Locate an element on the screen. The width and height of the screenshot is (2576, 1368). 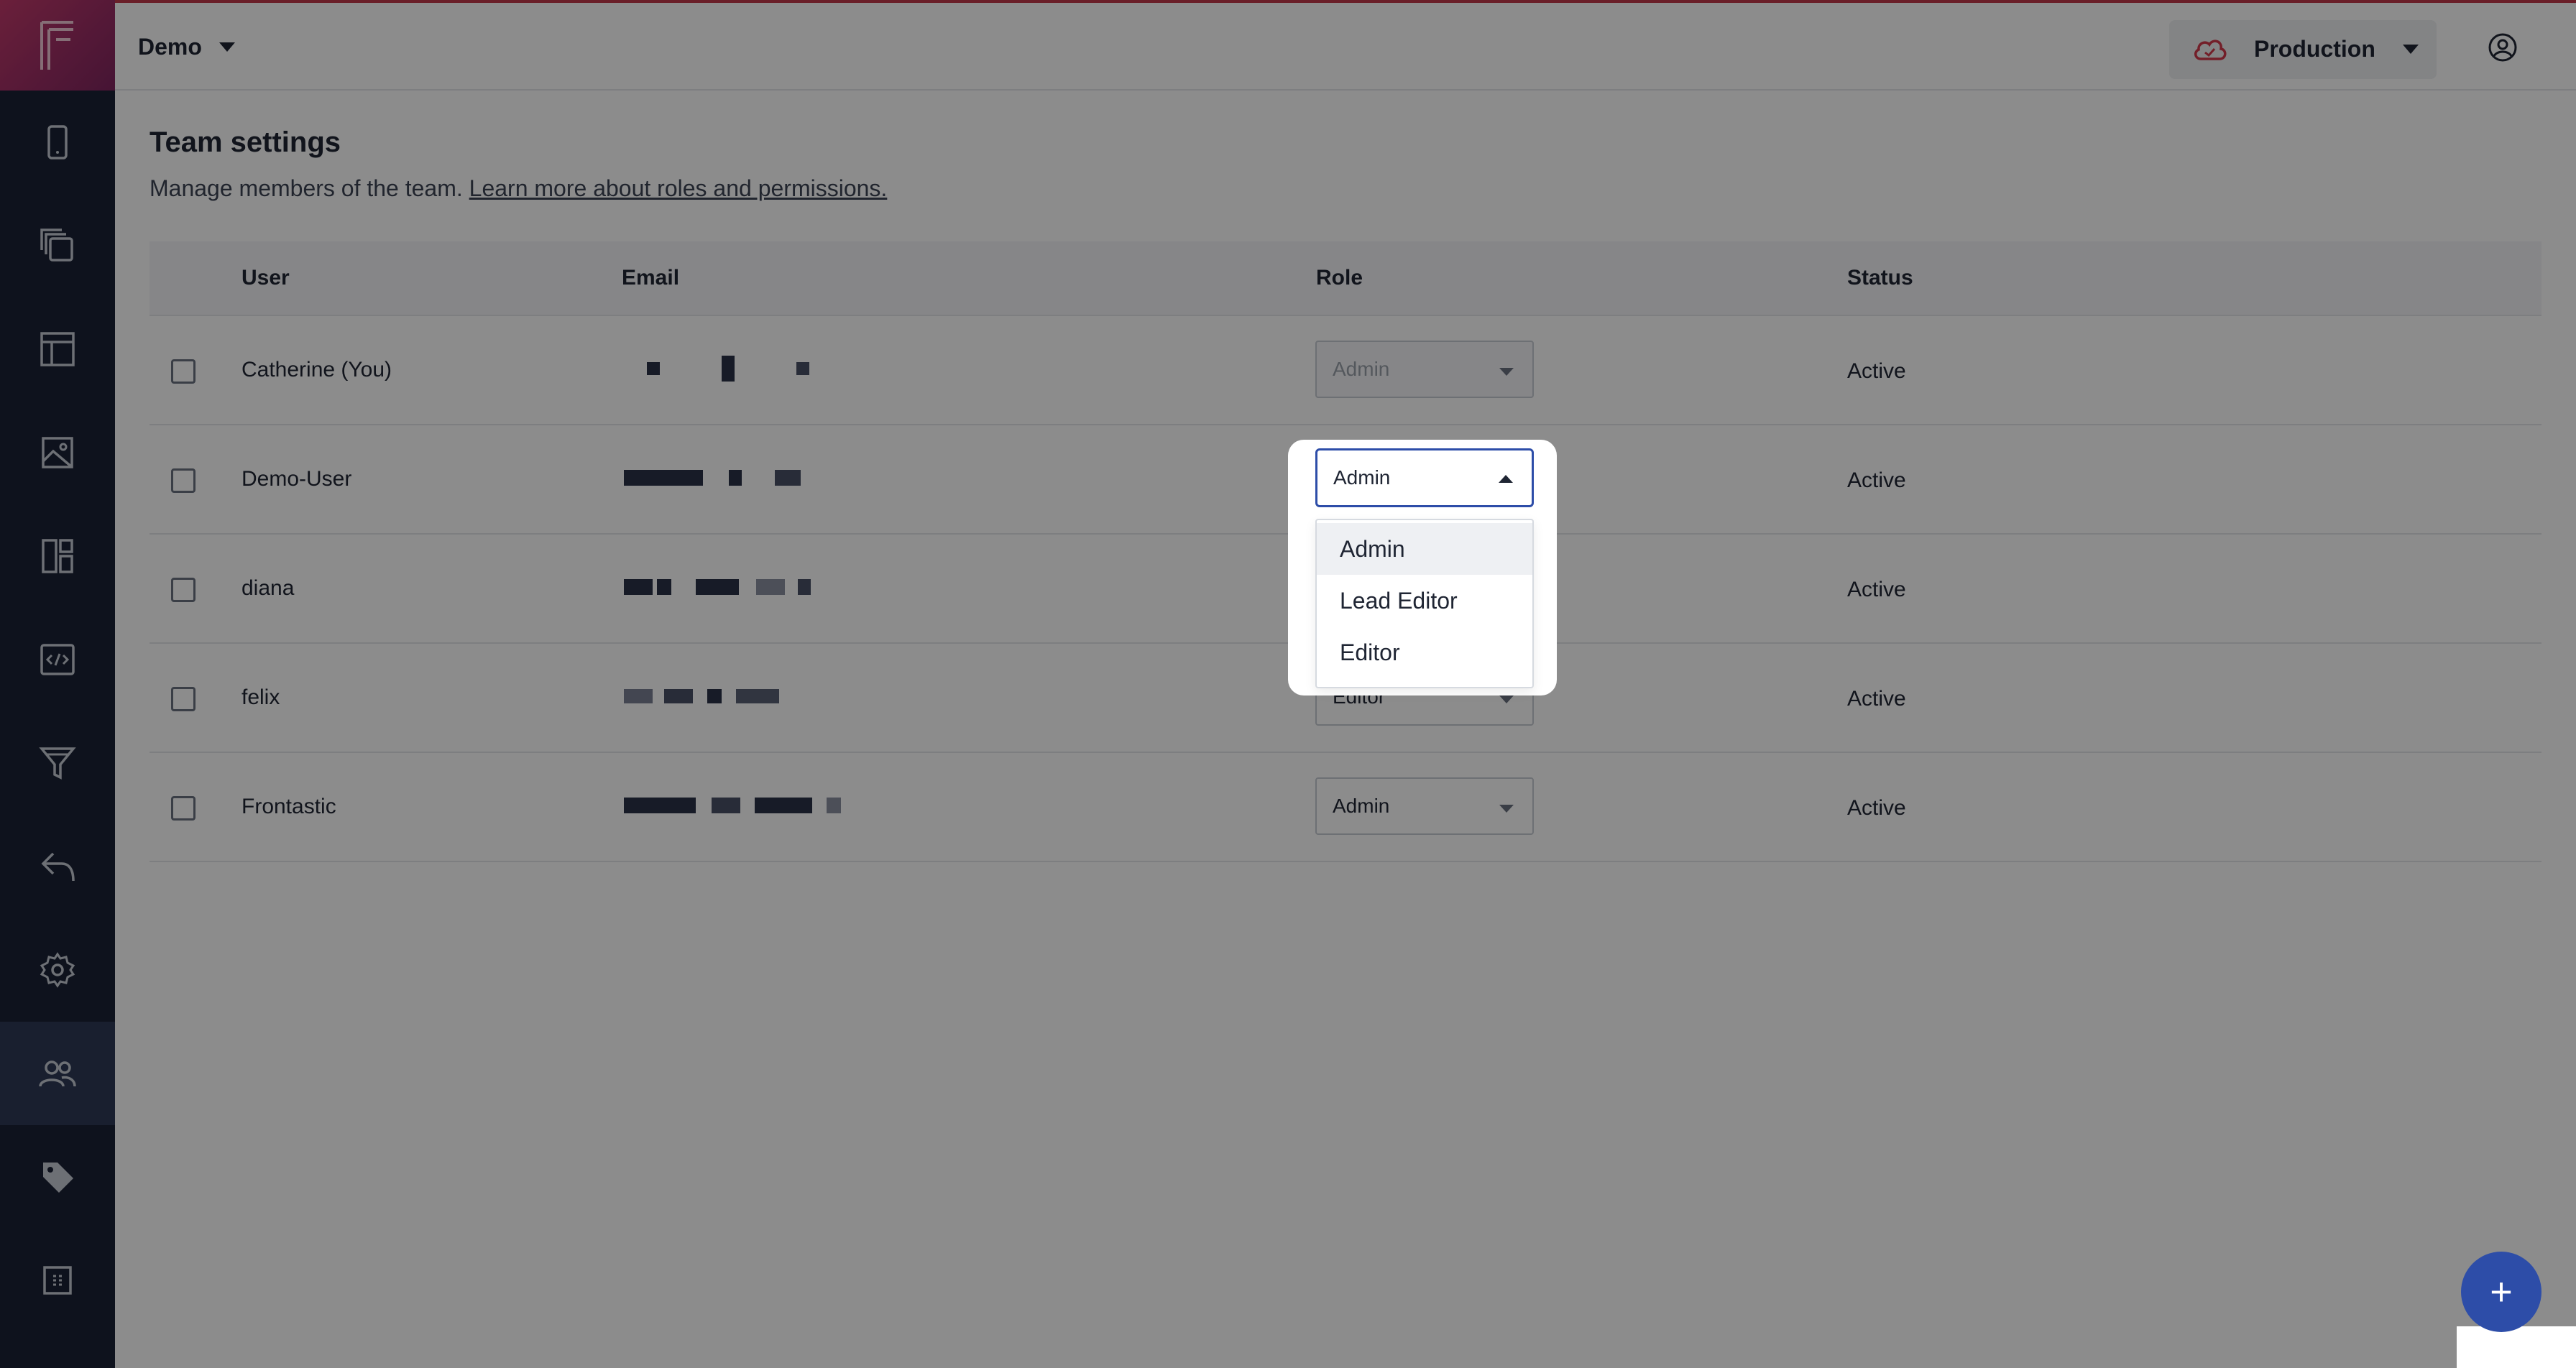
sidebar-item-undo is located at coordinates (57, 867).